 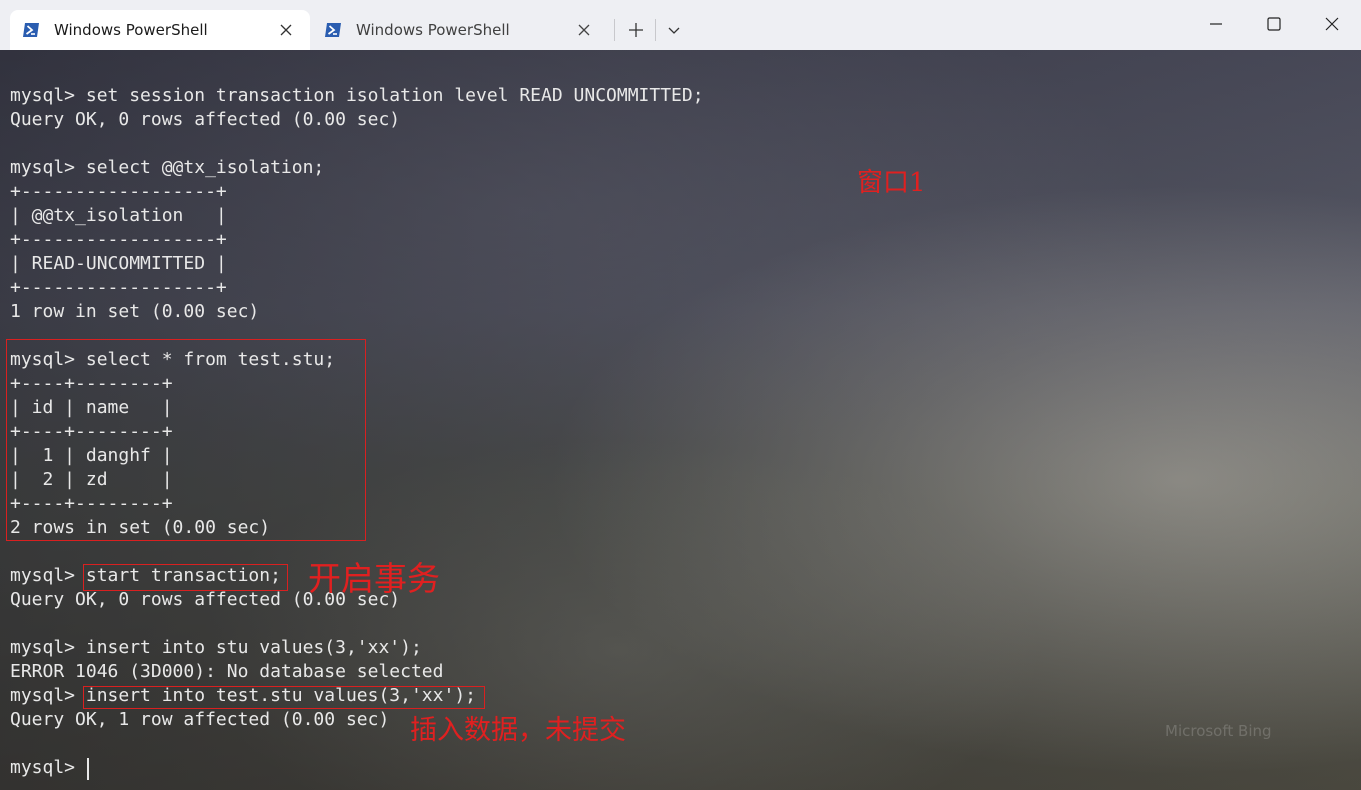 What do you see at coordinates (205, 119) in the screenshot?
I see `terminal-line: Query OK, 0 rows affected (0.00 sec)` at bounding box center [205, 119].